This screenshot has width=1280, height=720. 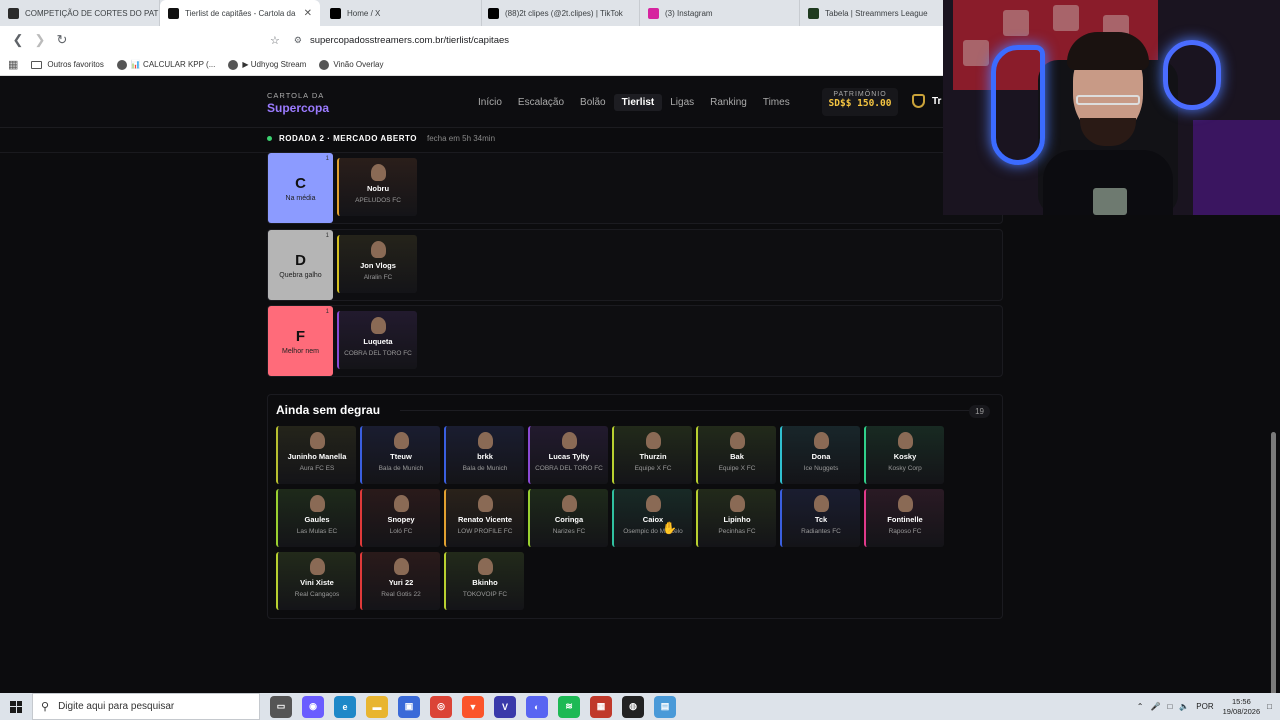 What do you see at coordinates (1184, 706) in the screenshot?
I see `speaker-icon: 🔈` at bounding box center [1184, 706].